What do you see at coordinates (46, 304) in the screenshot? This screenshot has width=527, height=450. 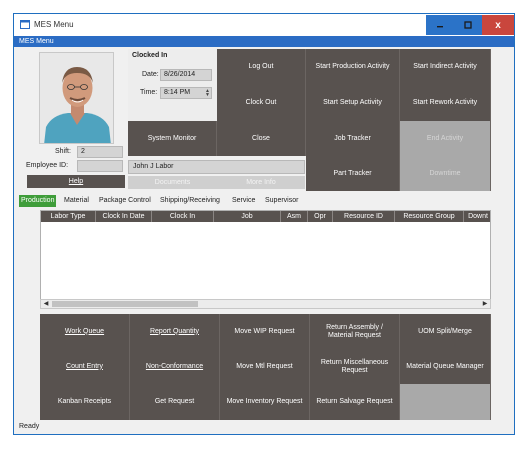 I see `scroll-left-icon: ◀` at bounding box center [46, 304].